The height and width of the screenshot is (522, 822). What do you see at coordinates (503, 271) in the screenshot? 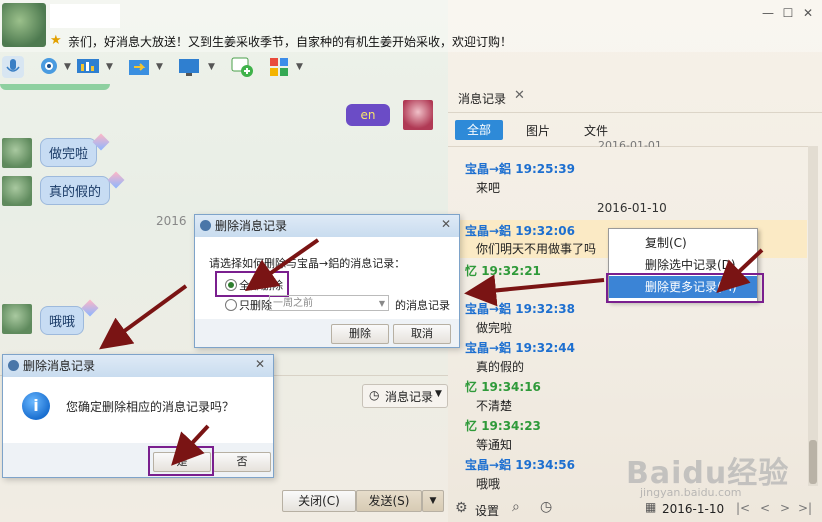
I see `record-header: 忆 19:32:21` at bounding box center [503, 271].